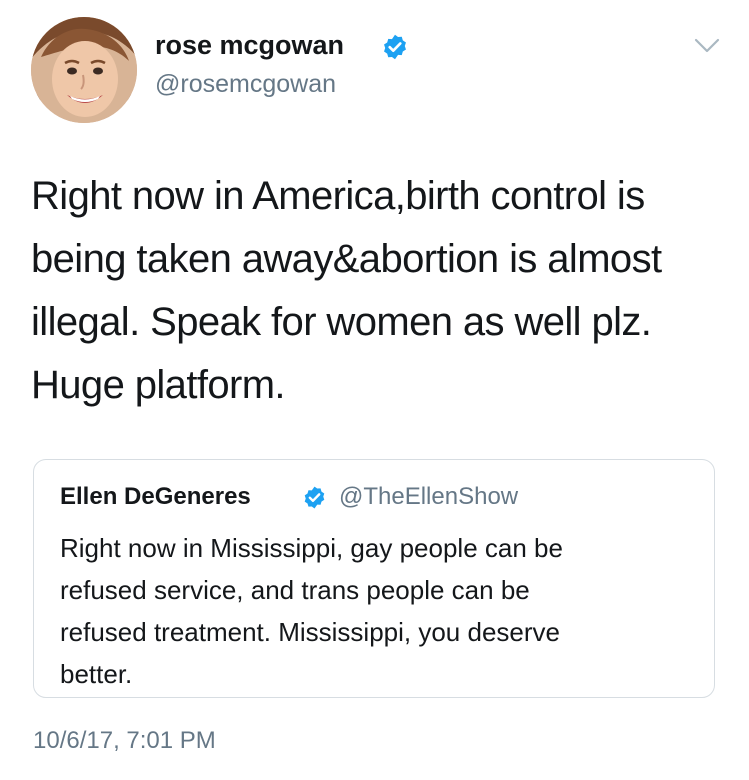 The width and height of the screenshot is (749, 780). I want to click on author-name: rose mcgowan, so click(249, 45).